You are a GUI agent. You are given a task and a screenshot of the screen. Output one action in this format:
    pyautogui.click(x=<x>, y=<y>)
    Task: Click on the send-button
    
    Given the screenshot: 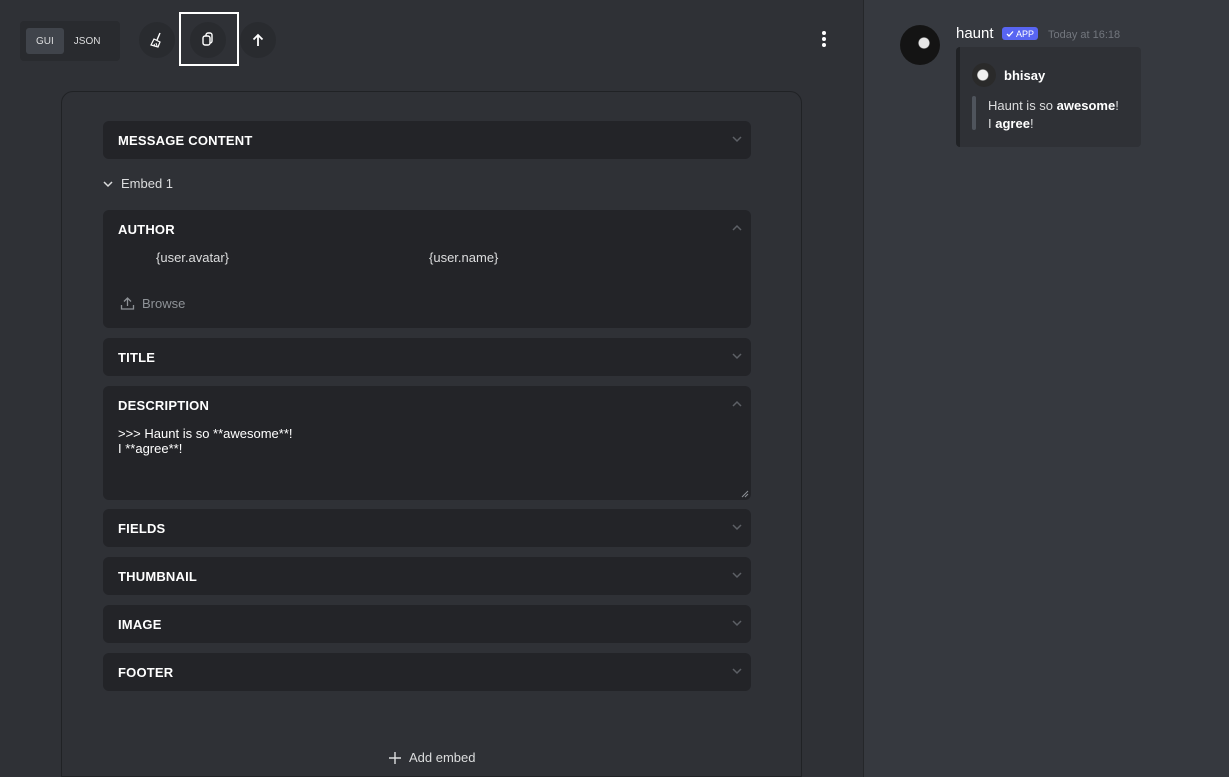 What is the action you would take?
    pyautogui.click(x=258, y=40)
    